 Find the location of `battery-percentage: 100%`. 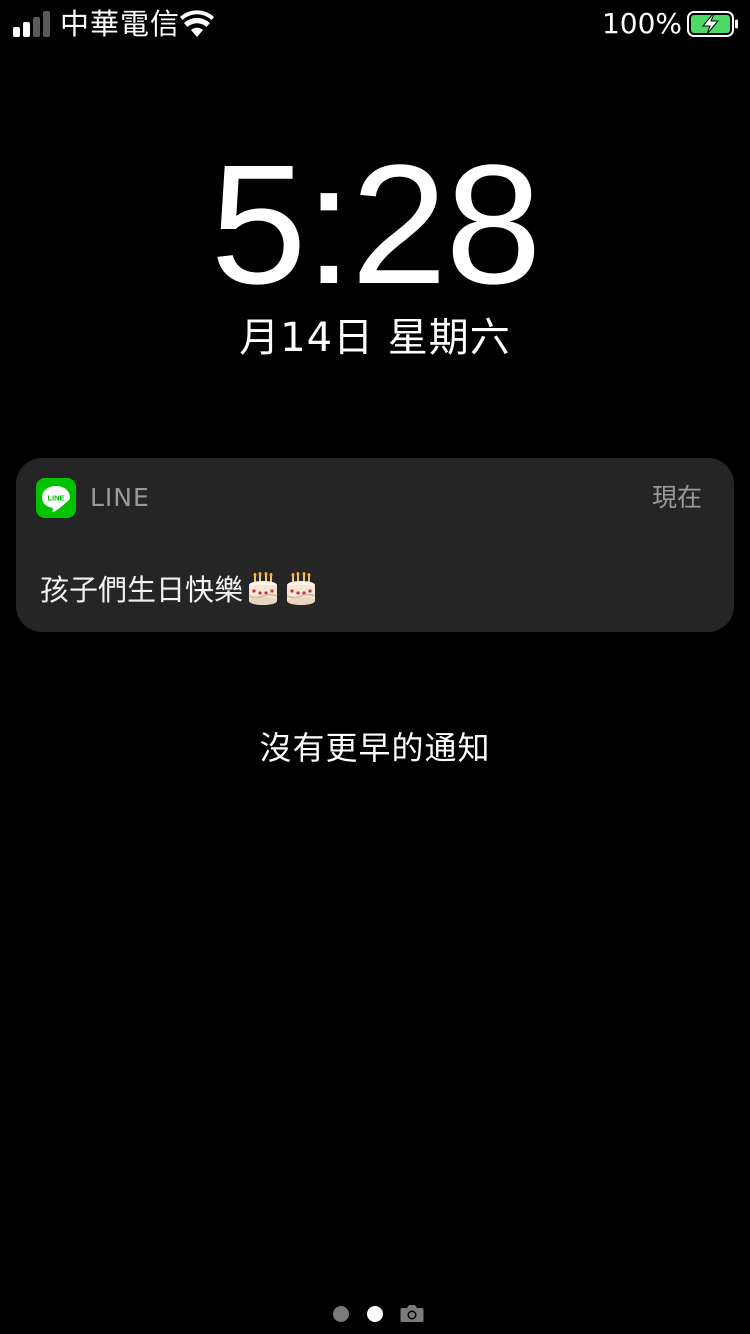

battery-percentage: 100% is located at coordinates (641, 23).